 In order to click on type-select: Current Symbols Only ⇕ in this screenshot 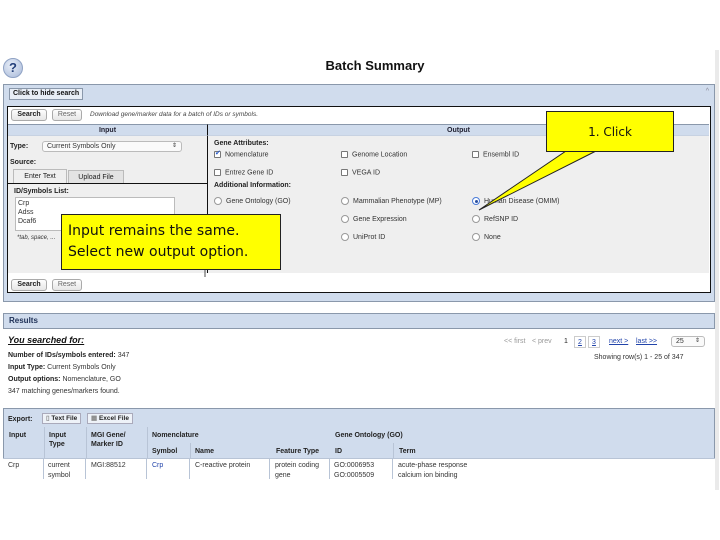, I will do `click(112, 146)`.